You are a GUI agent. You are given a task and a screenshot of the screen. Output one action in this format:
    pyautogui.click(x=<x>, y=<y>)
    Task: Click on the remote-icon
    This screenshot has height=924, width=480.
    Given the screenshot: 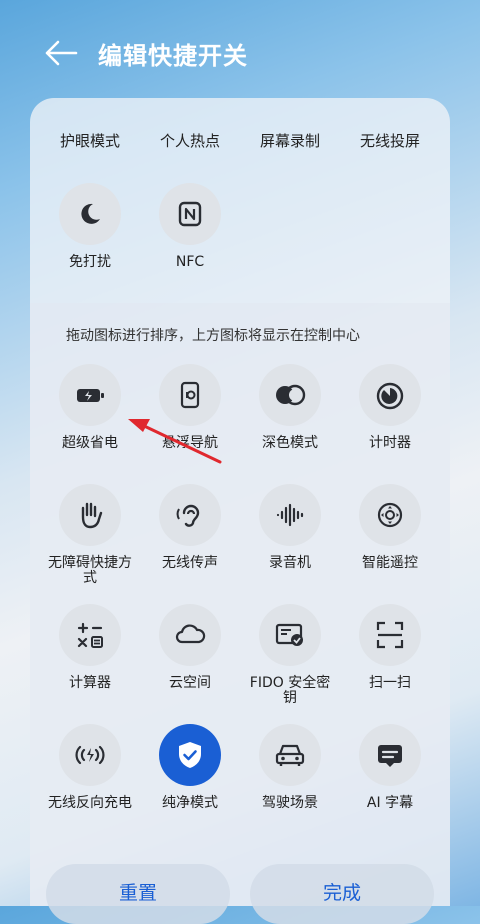 What is the action you would take?
    pyautogui.click(x=390, y=515)
    